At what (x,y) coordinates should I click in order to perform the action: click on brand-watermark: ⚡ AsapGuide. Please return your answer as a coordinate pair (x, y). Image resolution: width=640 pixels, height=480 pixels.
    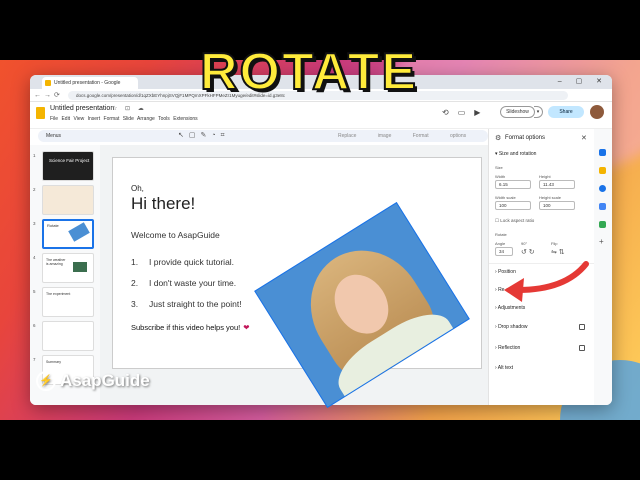
    Looking at the image, I should click on (93, 381).